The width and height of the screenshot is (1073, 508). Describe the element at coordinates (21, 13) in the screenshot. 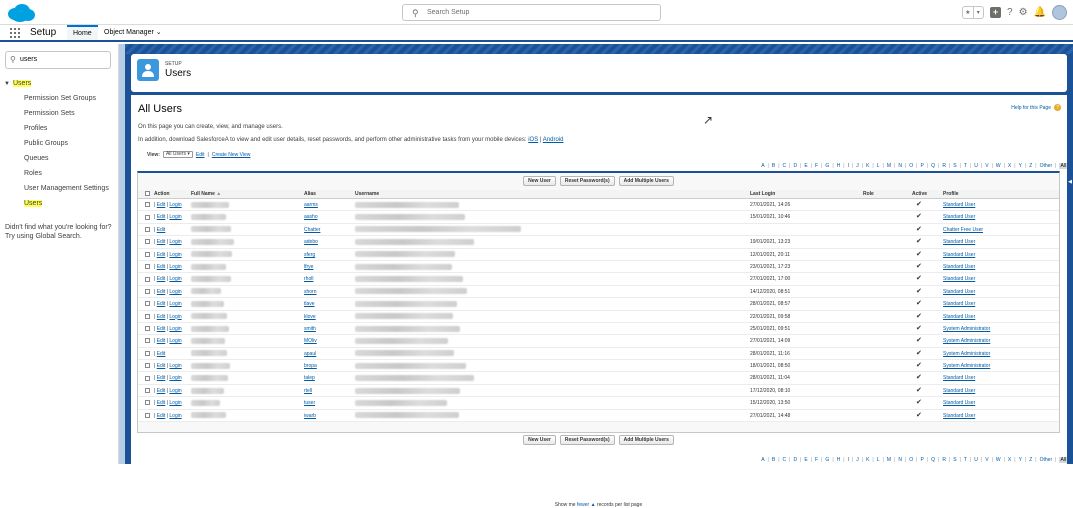

I see `salesforce-cloud-icon` at that location.